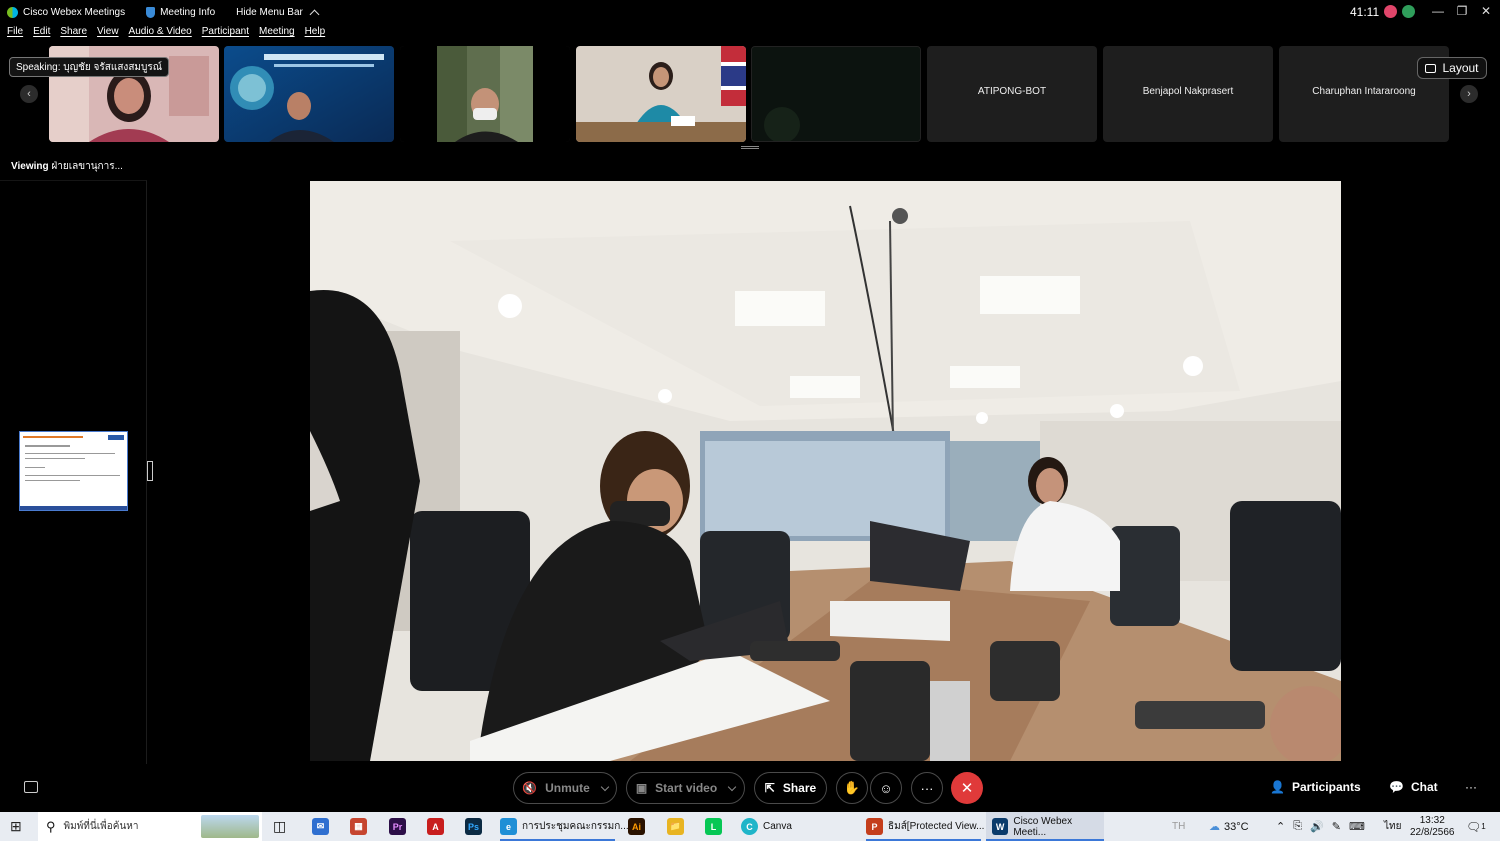 This screenshot has width=1500, height=841. I want to click on participant-name: Charuphan Intararoong, so click(1364, 91).